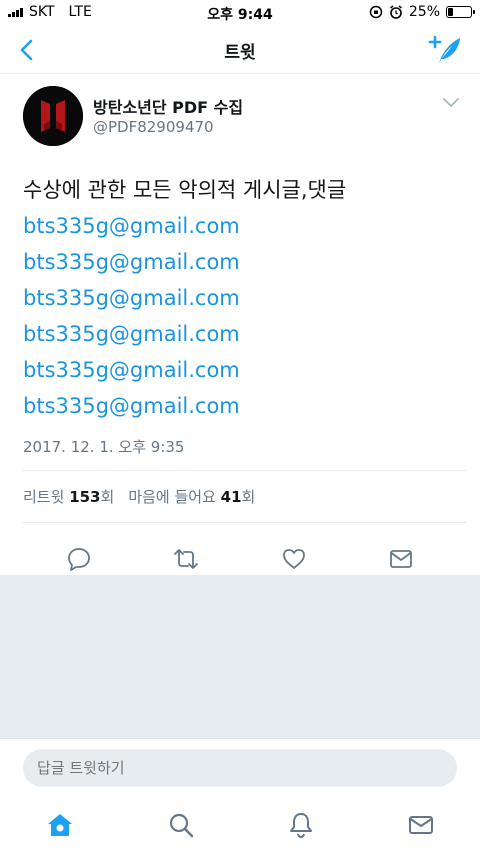  Describe the element at coordinates (68, 497) in the screenshot. I see `retweet-stat: 리트윗 153회` at that location.